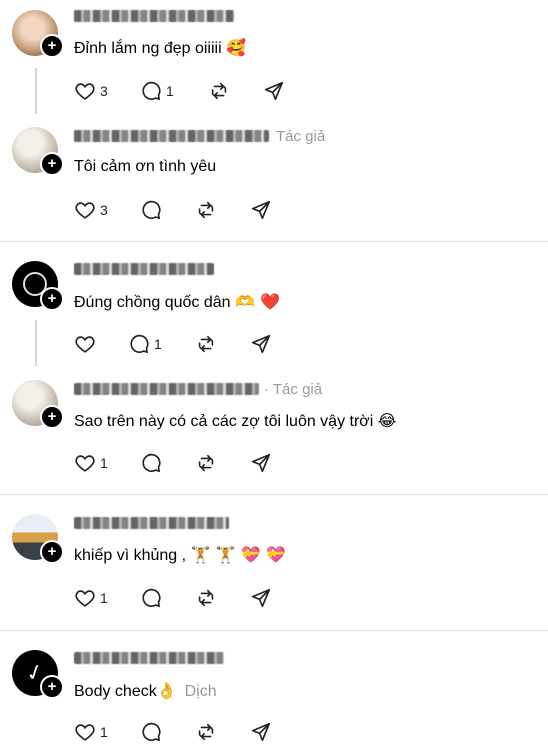  I want to click on comment-text: Tôi cảm ơn tình yêu, so click(145, 167).